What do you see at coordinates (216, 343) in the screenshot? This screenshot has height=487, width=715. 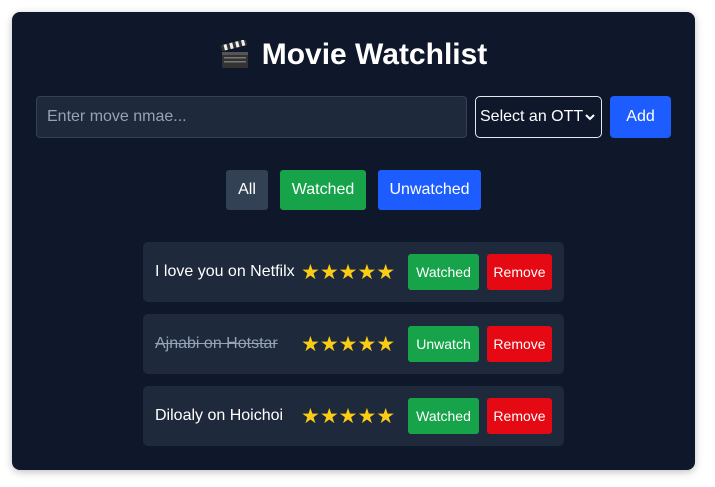 I see `movie-name: Ajnabi on Hotstar` at bounding box center [216, 343].